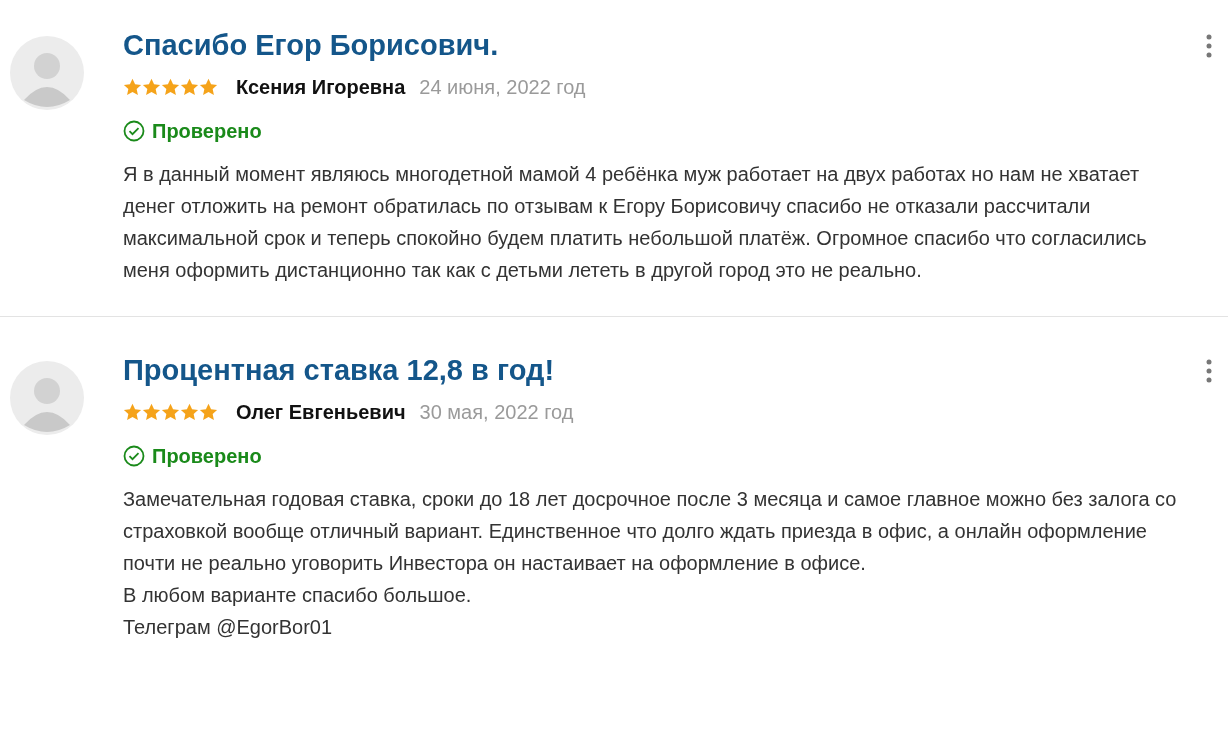 Image resolution: width=1228 pixels, height=729 pixels. Describe the element at coordinates (339, 370) in the screenshot. I see `review-title: Процентная ставка 12,8 в год!` at that location.